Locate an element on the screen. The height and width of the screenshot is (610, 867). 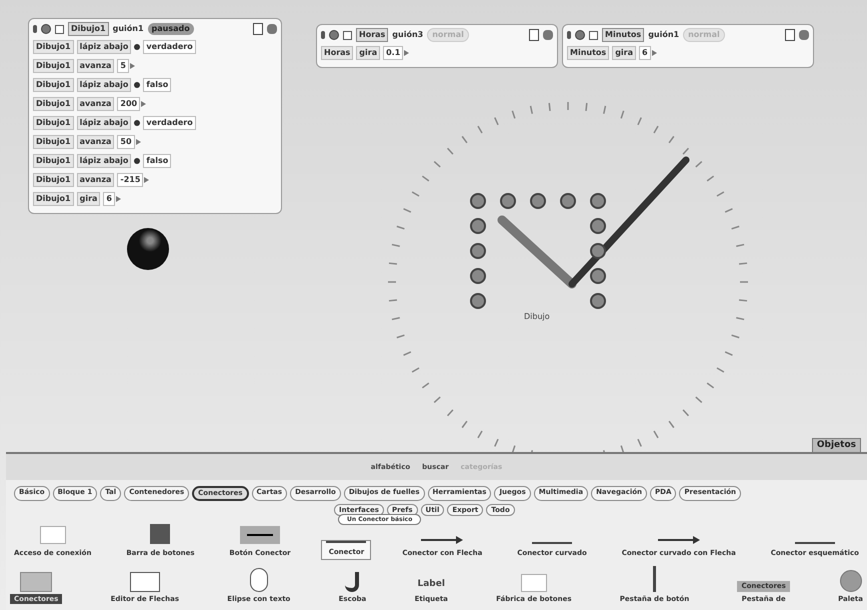
ball-drawing is located at coordinates (148, 249).